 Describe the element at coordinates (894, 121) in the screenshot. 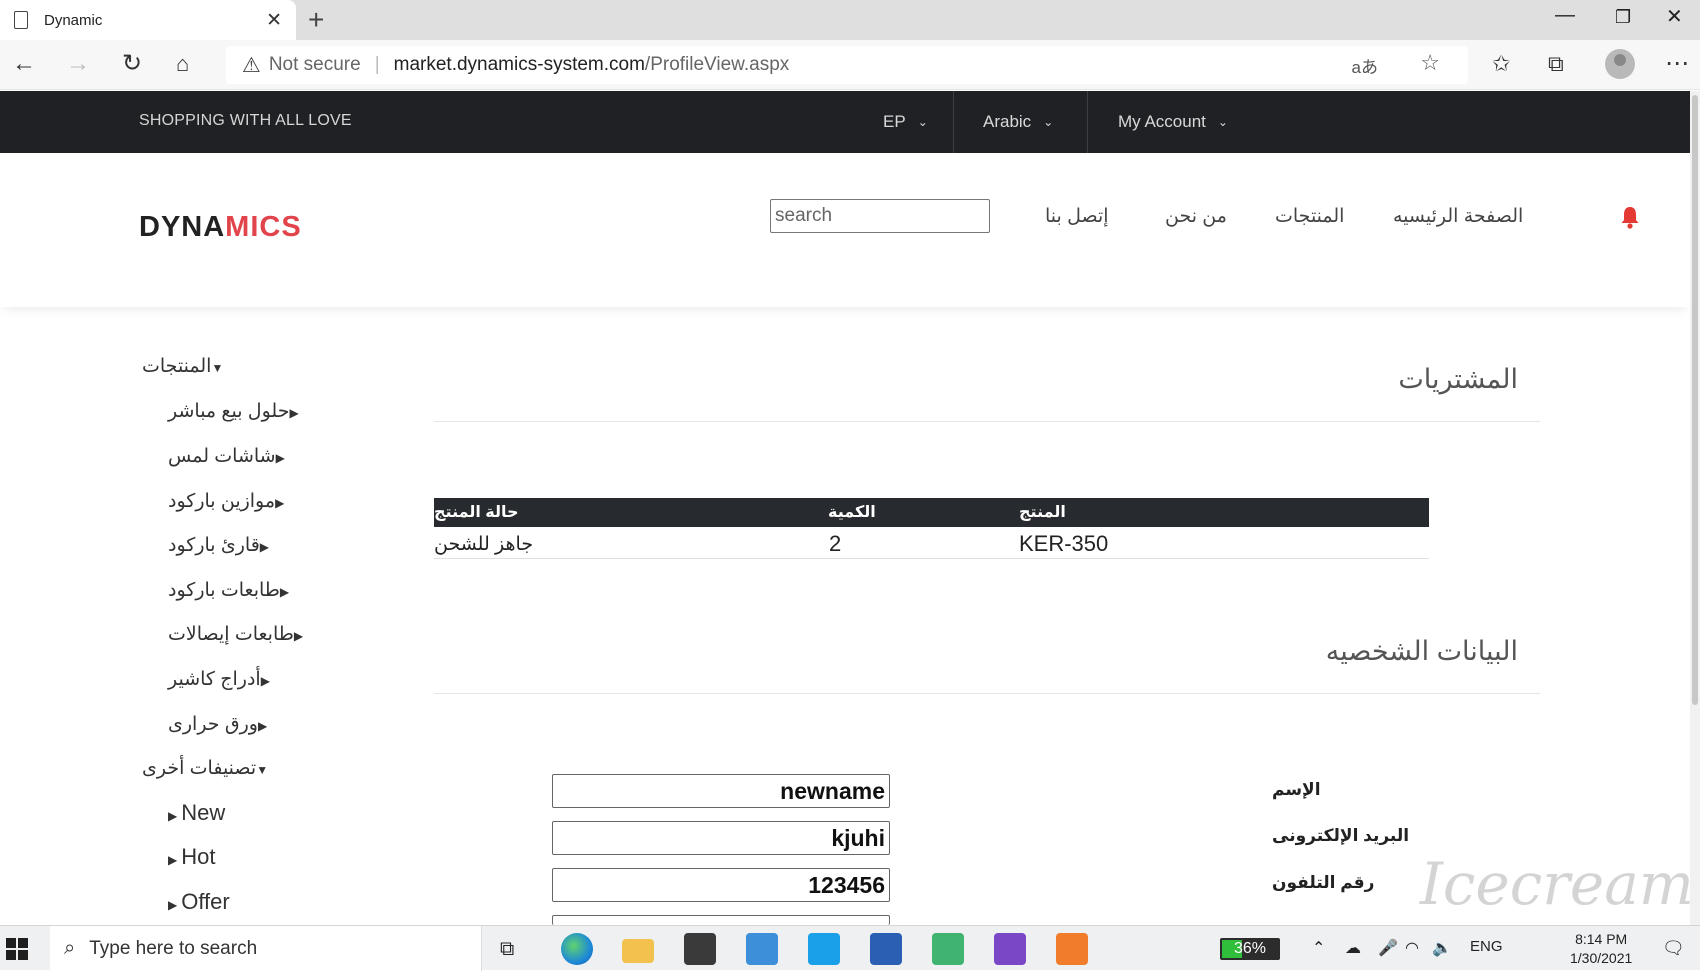

I see `currency-label: EP` at that location.